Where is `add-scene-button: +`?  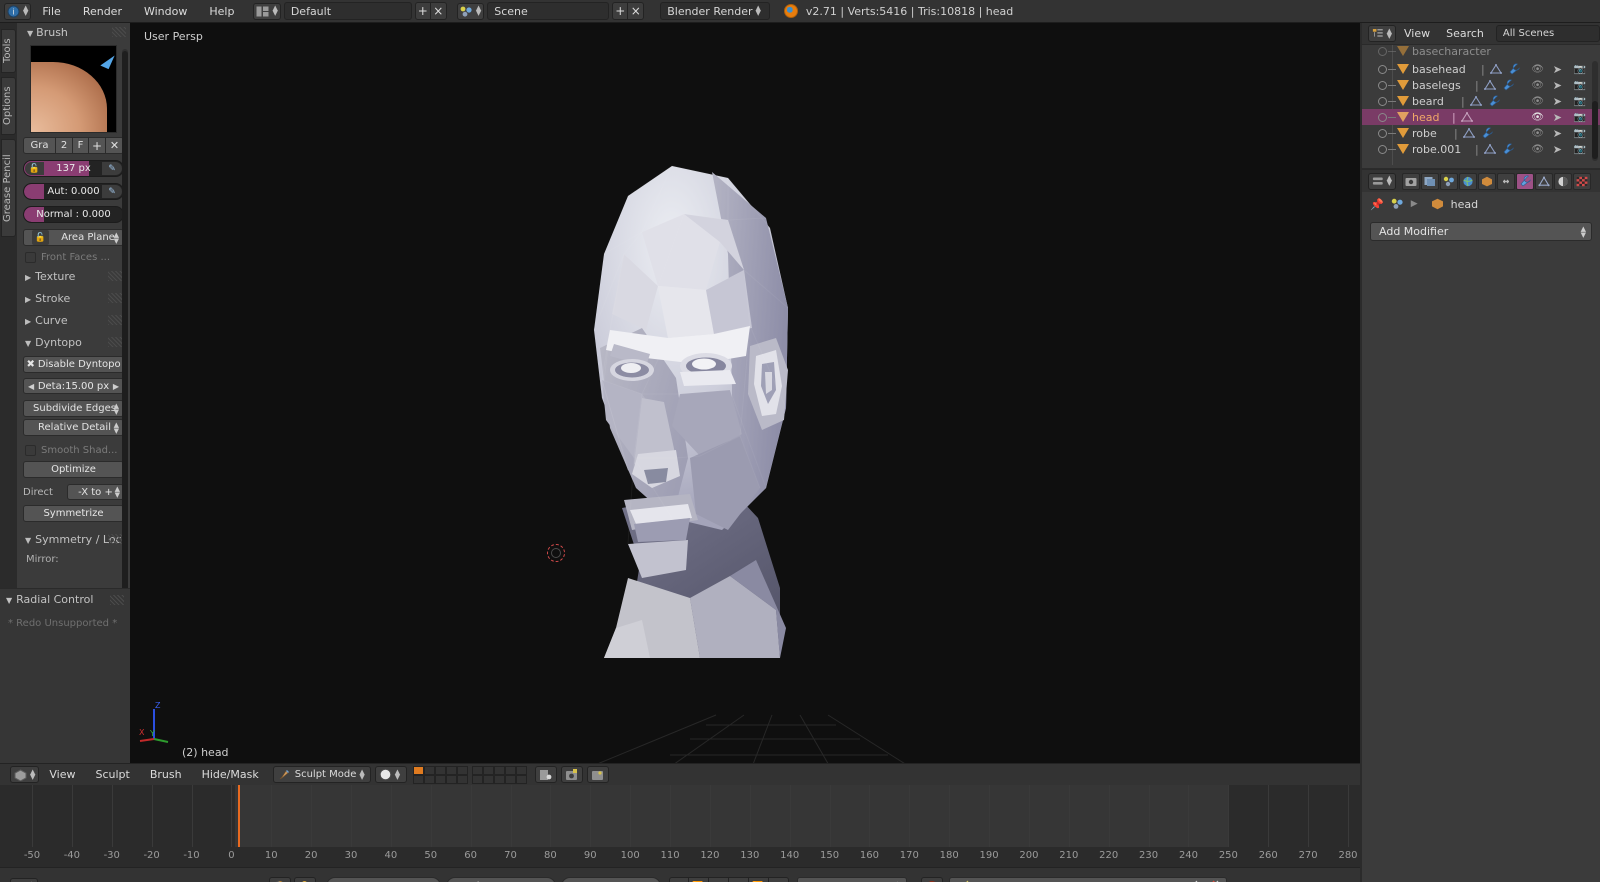 add-scene-button: + is located at coordinates (620, 11).